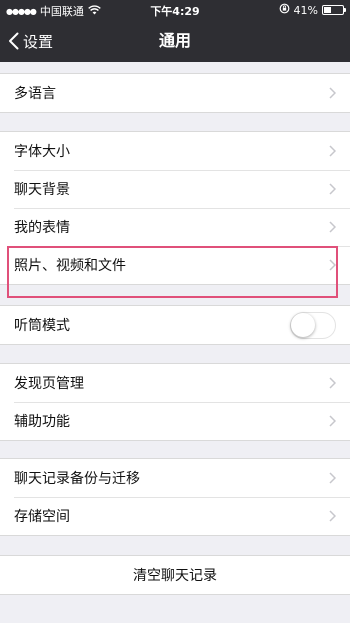  What do you see at coordinates (175, 41) in the screenshot?
I see `navigation-bar: 设置 通用` at bounding box center [175, 41].